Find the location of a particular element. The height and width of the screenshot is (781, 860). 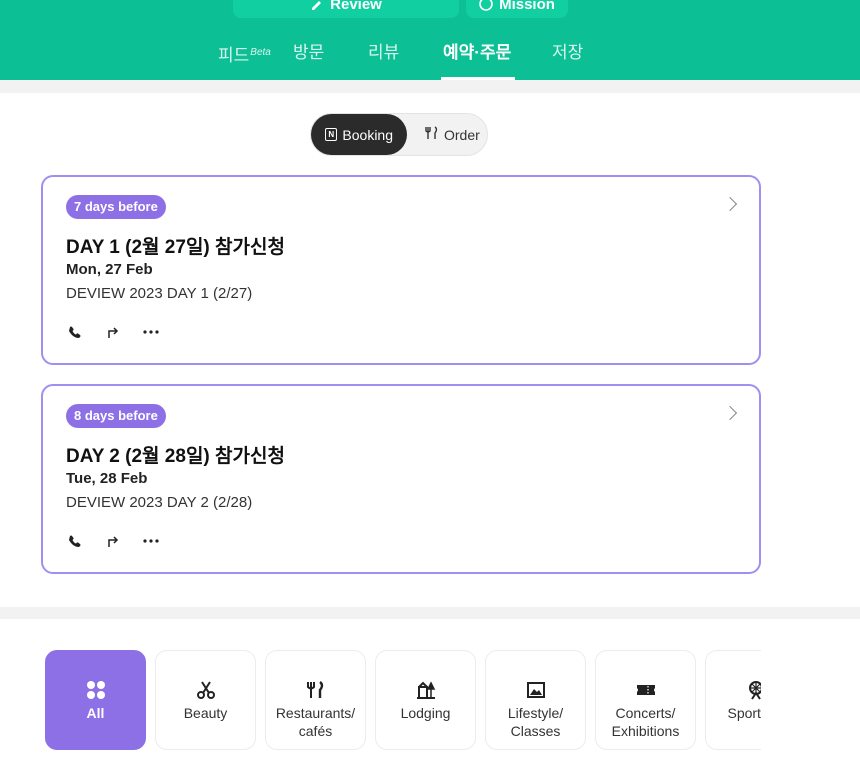

naver-booking-icon: N is located at coordinates (331, 134).